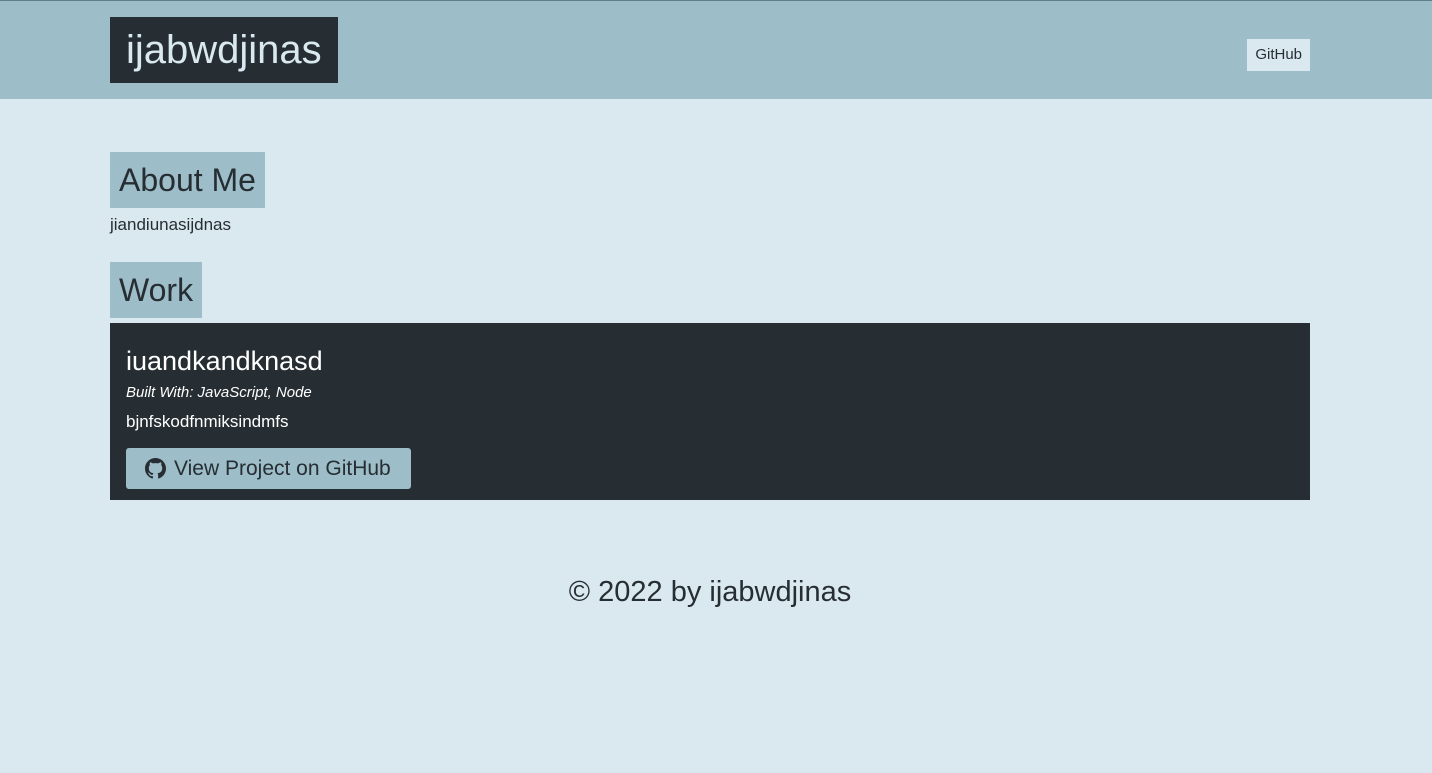  Describe the element at coordinates (207, 421) in the screenshot. I see `project-description: bjnfskodfnmiksindmfs` at that location.